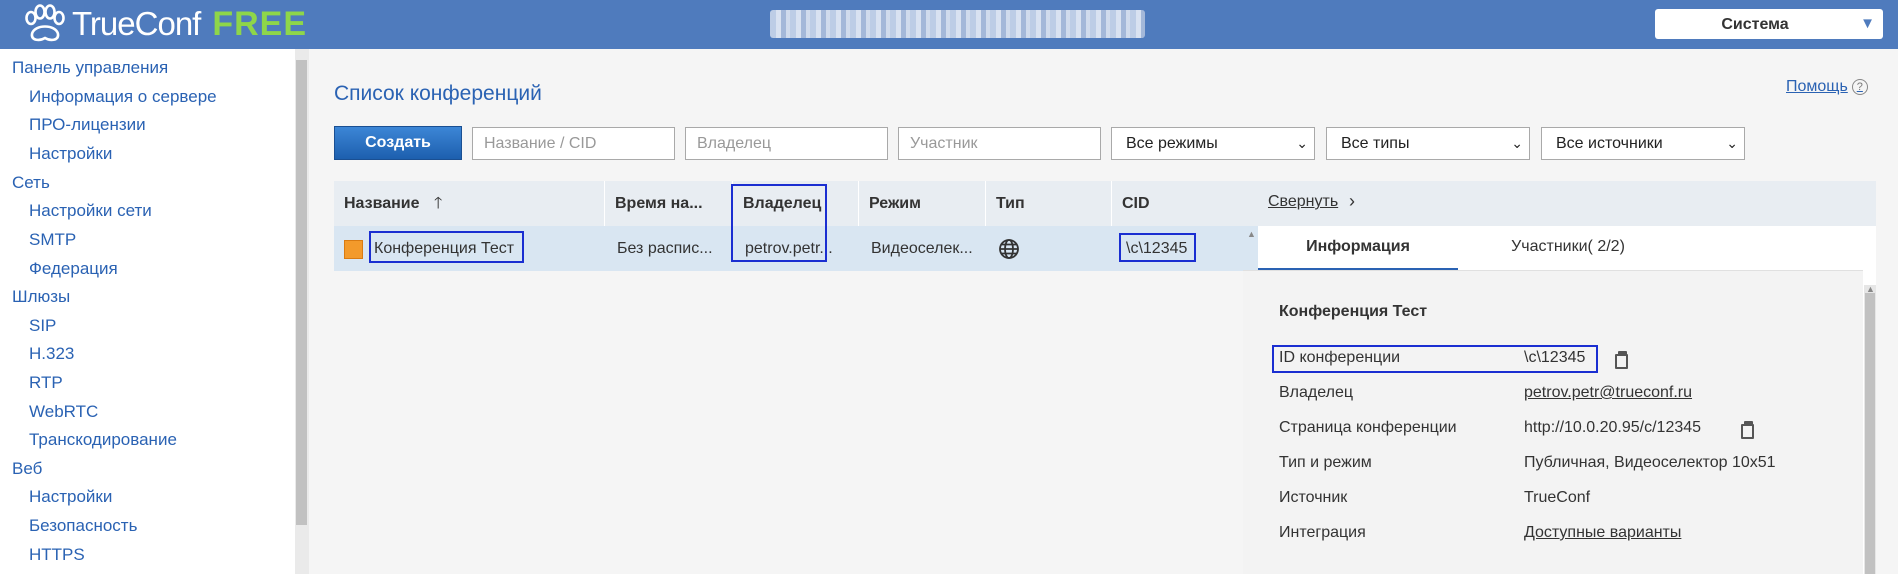  I want to click on help-link: Помощь ?, so click(1827, 87).